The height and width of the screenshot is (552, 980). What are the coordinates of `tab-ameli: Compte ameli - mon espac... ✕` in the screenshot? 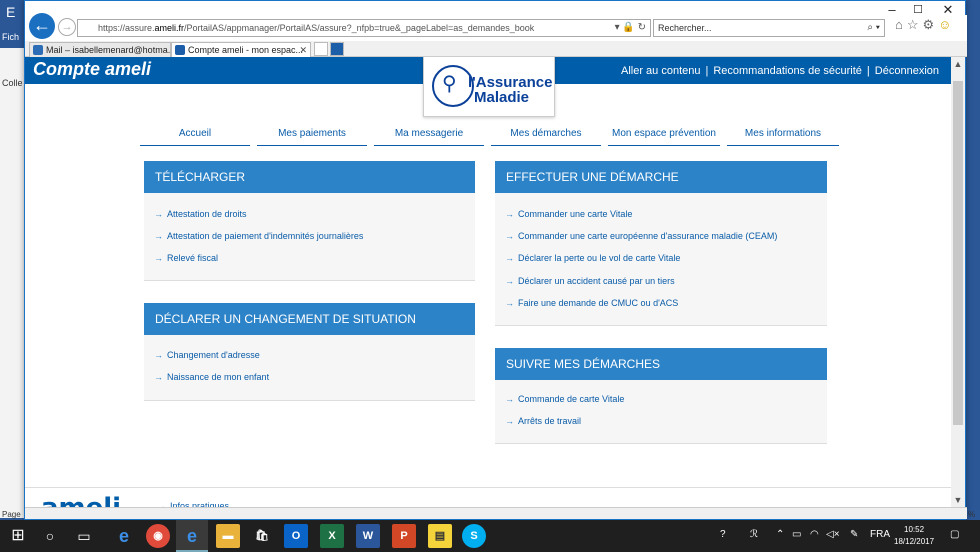 It's located at (241, 49).